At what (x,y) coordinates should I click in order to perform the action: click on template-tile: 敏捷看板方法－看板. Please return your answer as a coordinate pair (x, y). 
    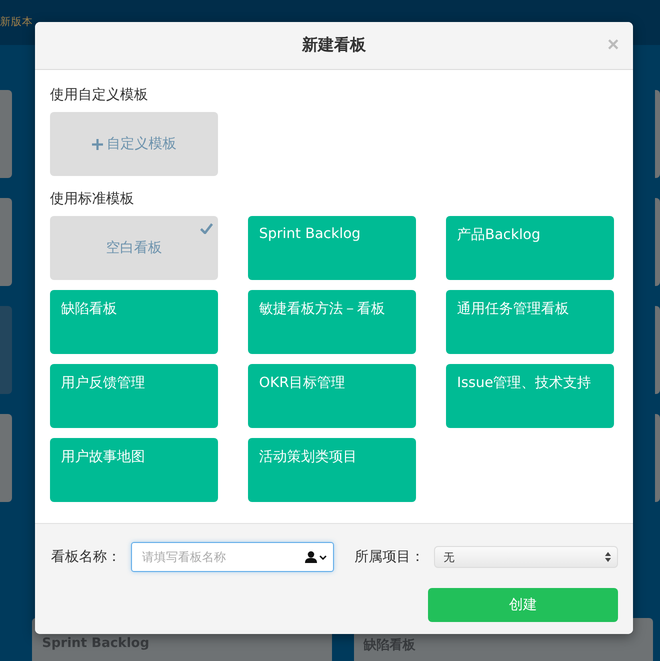
    Looking at the image, I should click on (332, 322).